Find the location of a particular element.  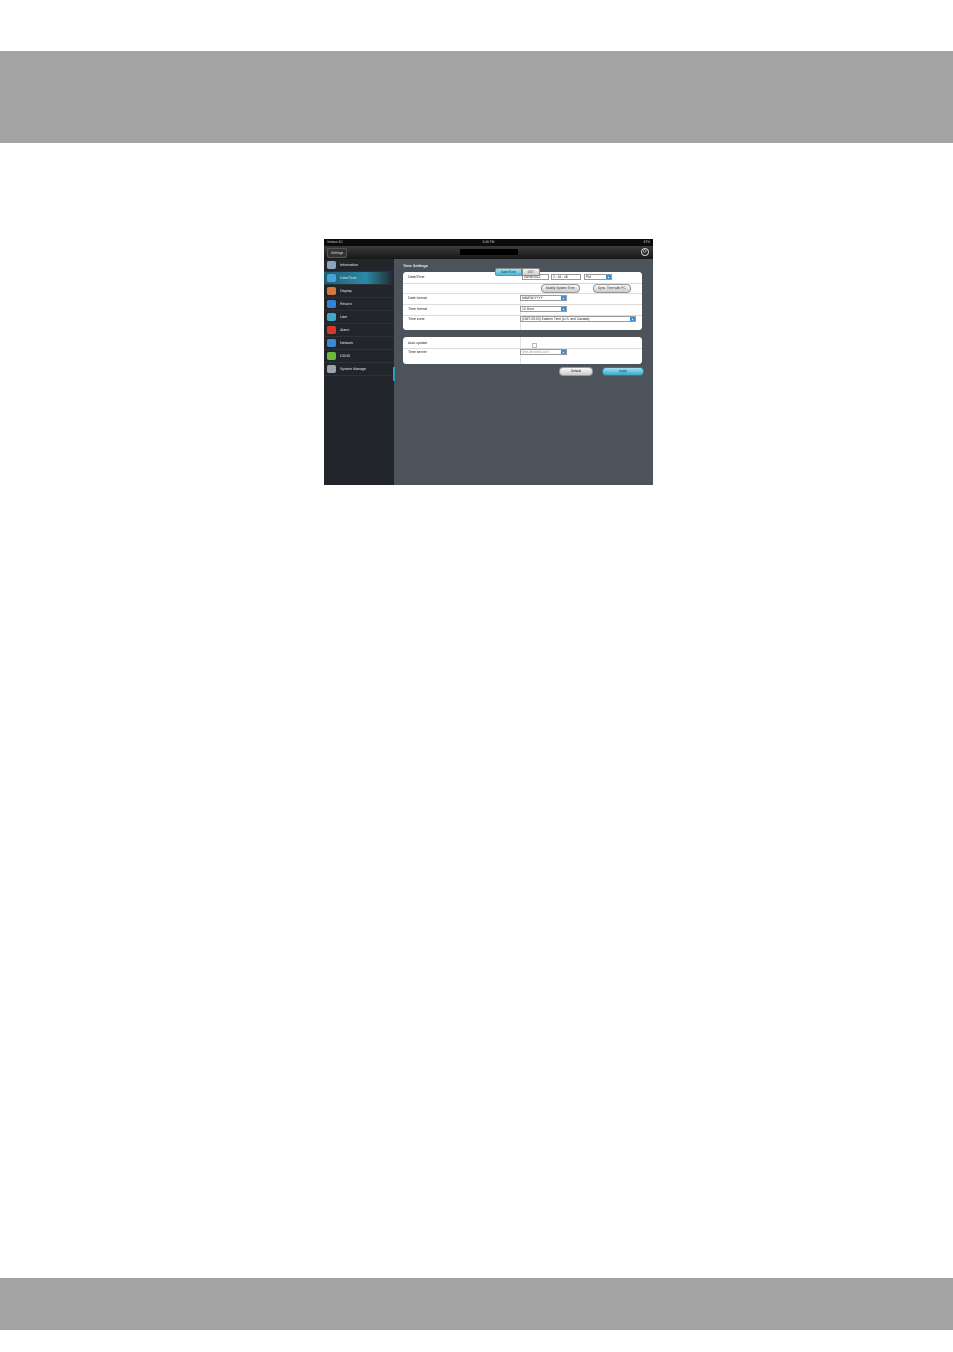

ampm-value: PM is located at coordinates (588, 277).